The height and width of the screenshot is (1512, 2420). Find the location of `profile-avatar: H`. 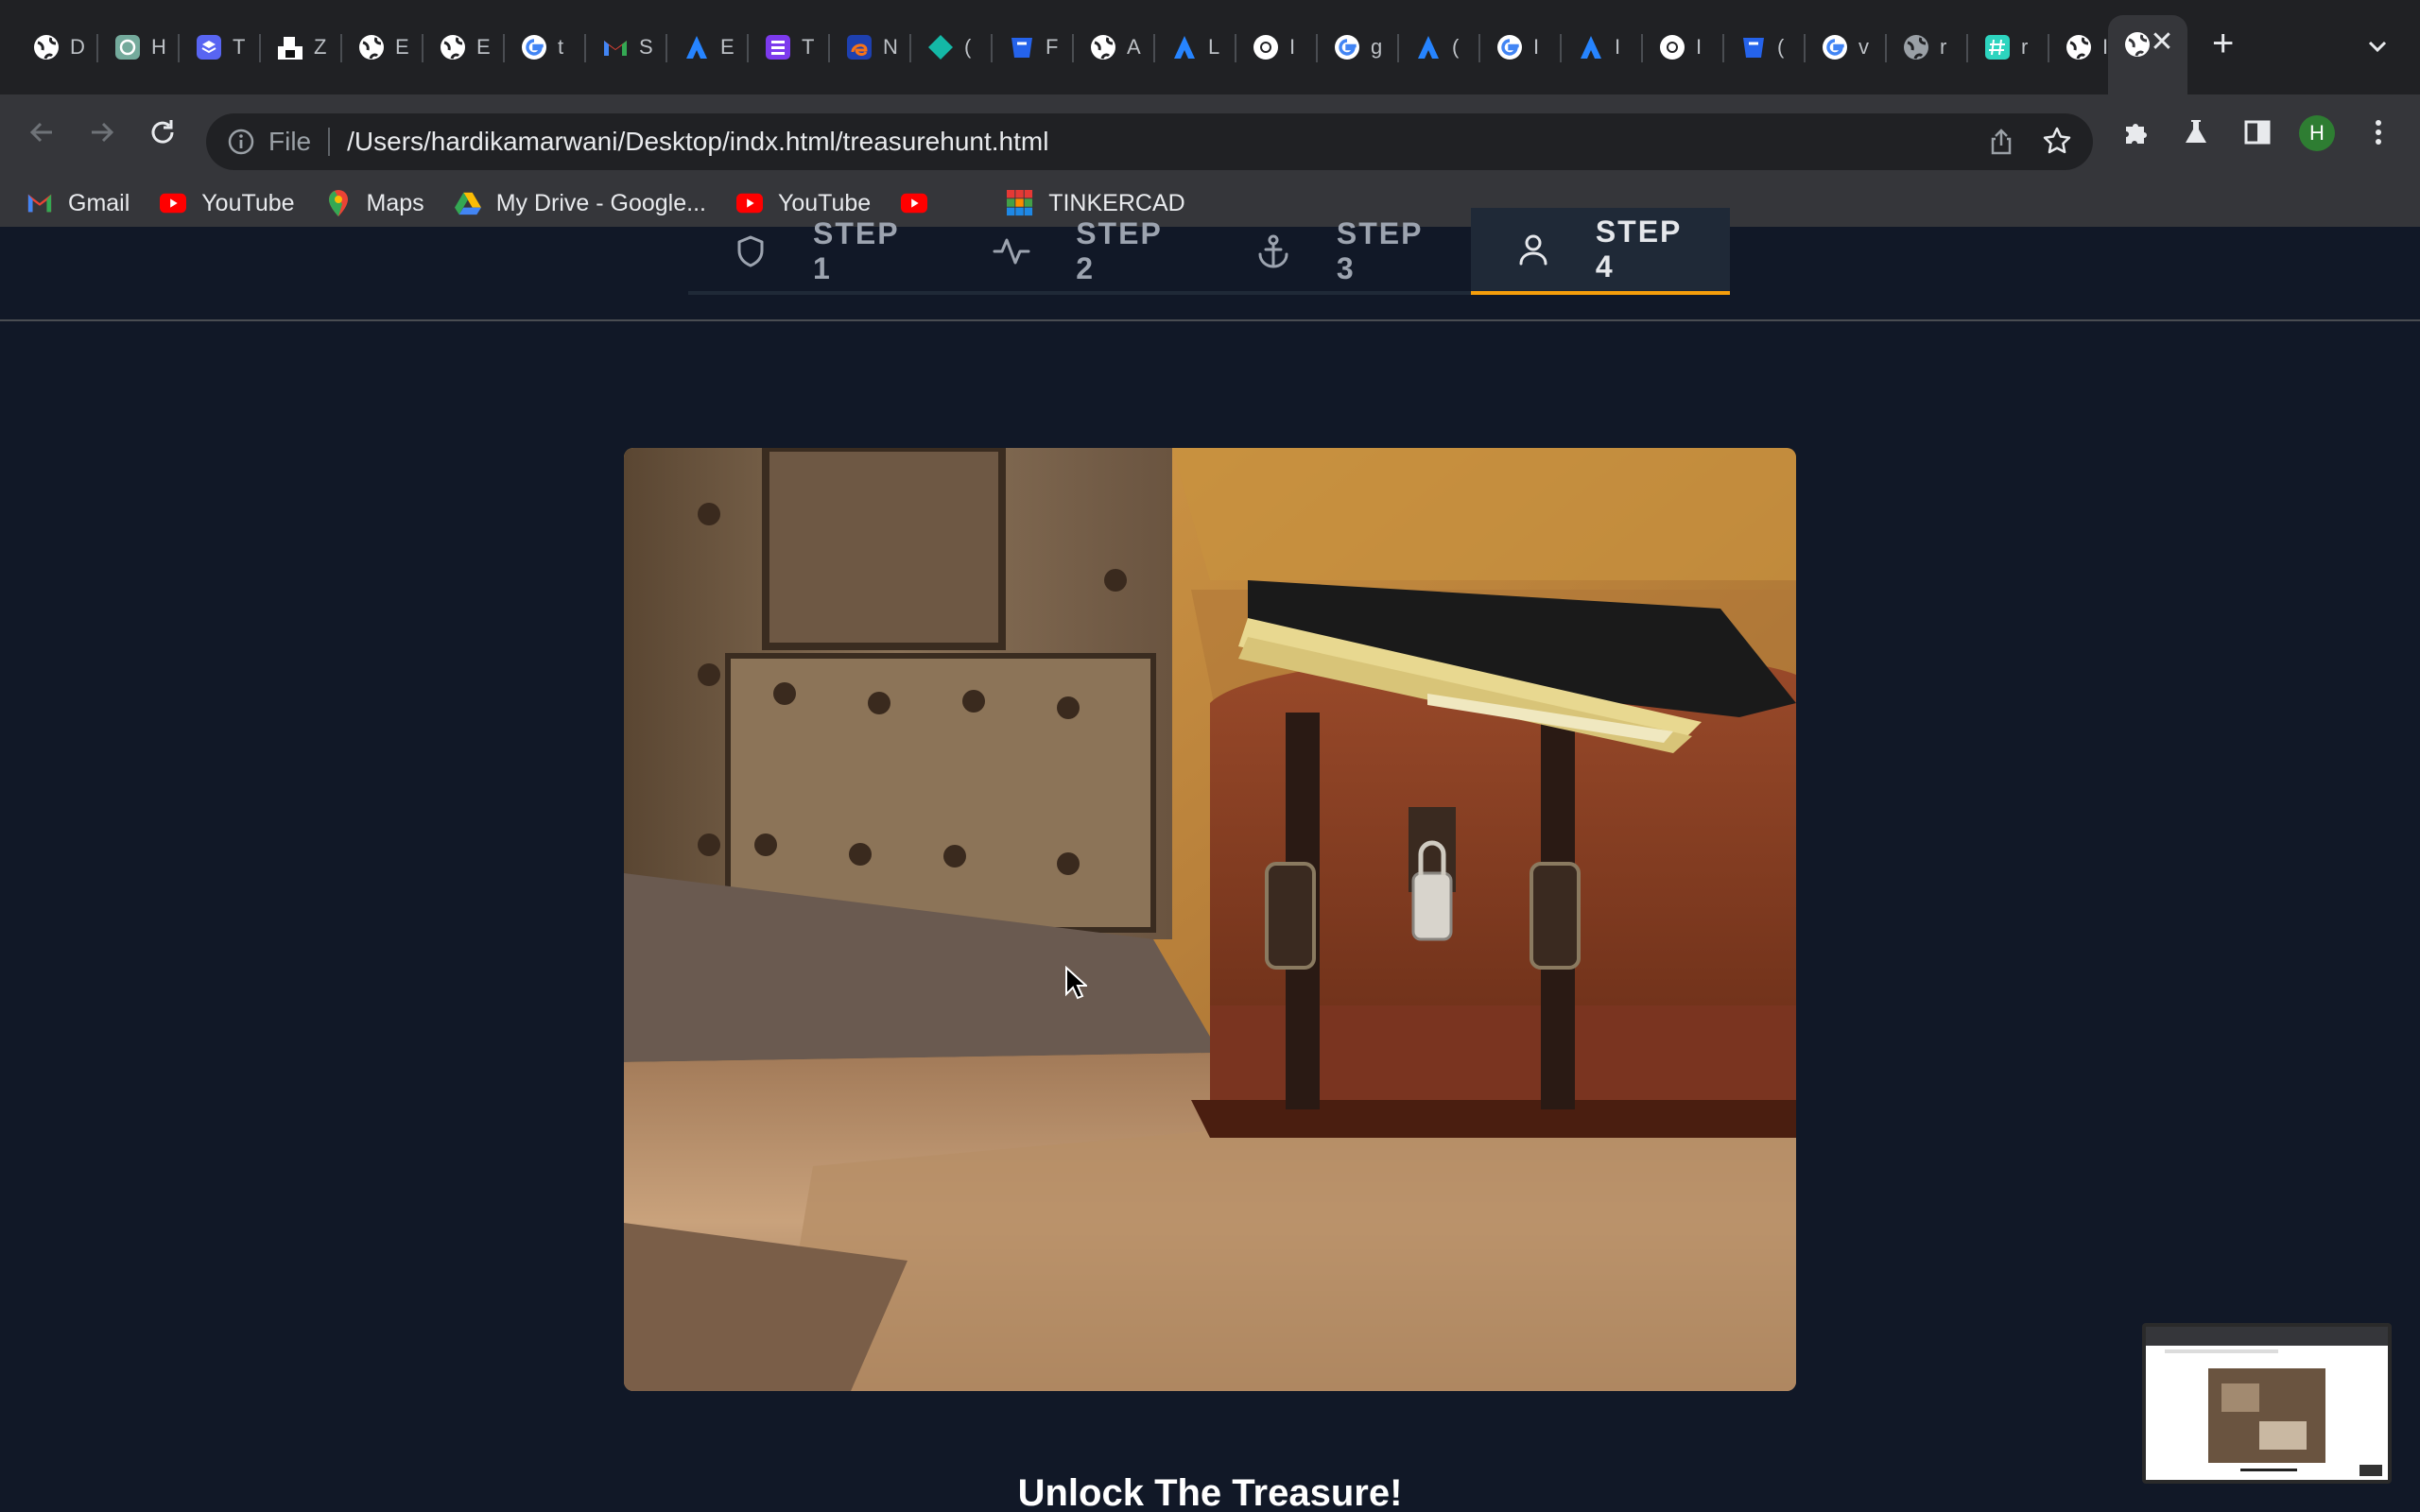

profile-avatar: H is located at coordinates (2317, 133).